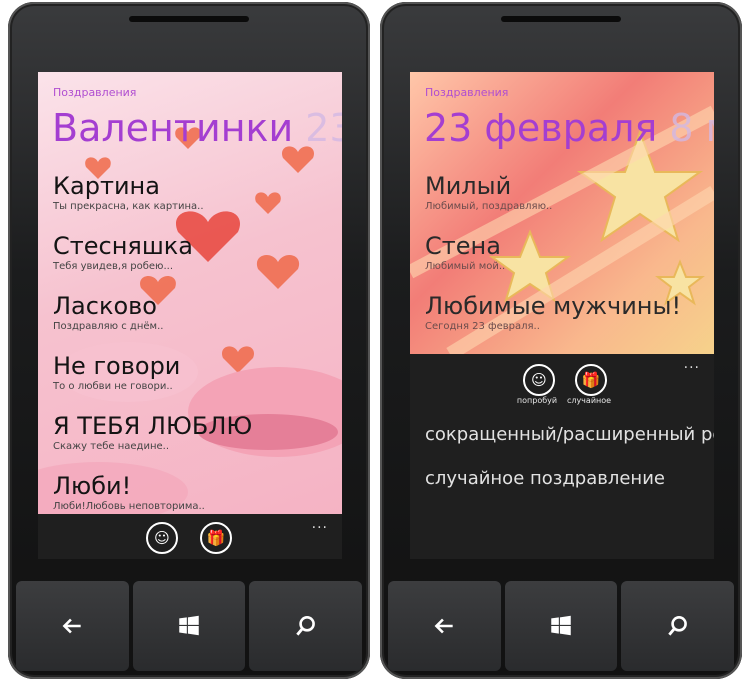 The width and height of the screenshot is (750, 683). I want to click on try-button-label: попробуй, so click(537, 400).